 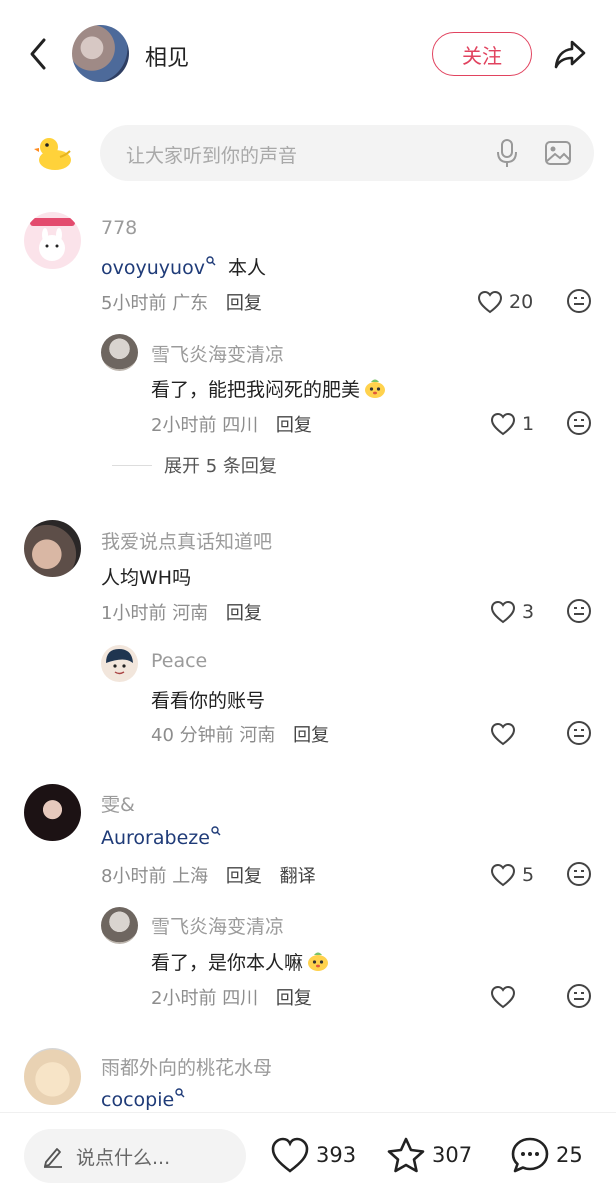 I want to click on mention-link: Aurorabeze, so click(x=161, y=837).